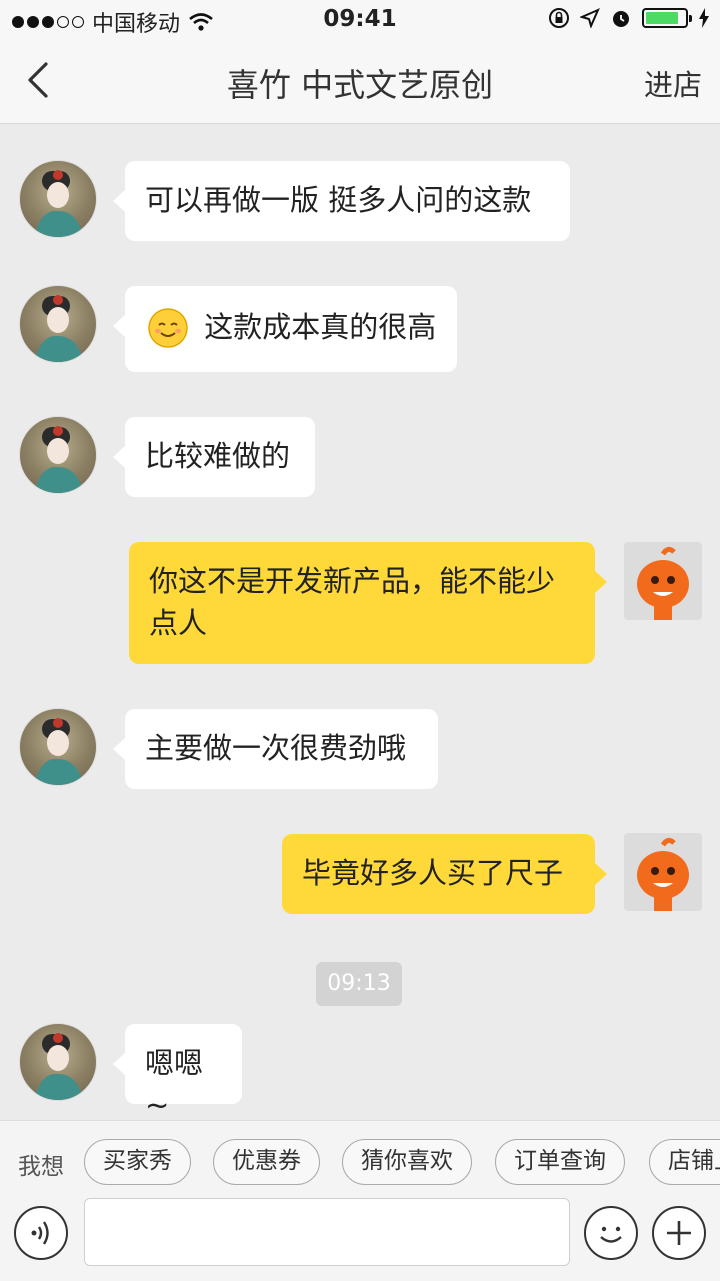 The width and height of the screenshot is (720, 1281). I want to click on message-bubble: 嗯嗯~, so click(177, 1073).